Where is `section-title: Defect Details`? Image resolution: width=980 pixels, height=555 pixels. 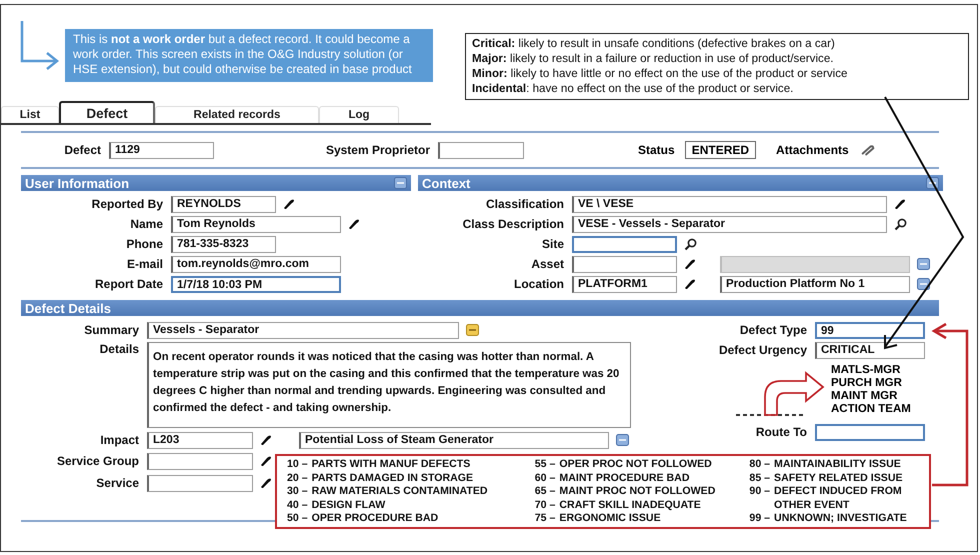
section-title: Defect Details is located at coordinates (68, 308).